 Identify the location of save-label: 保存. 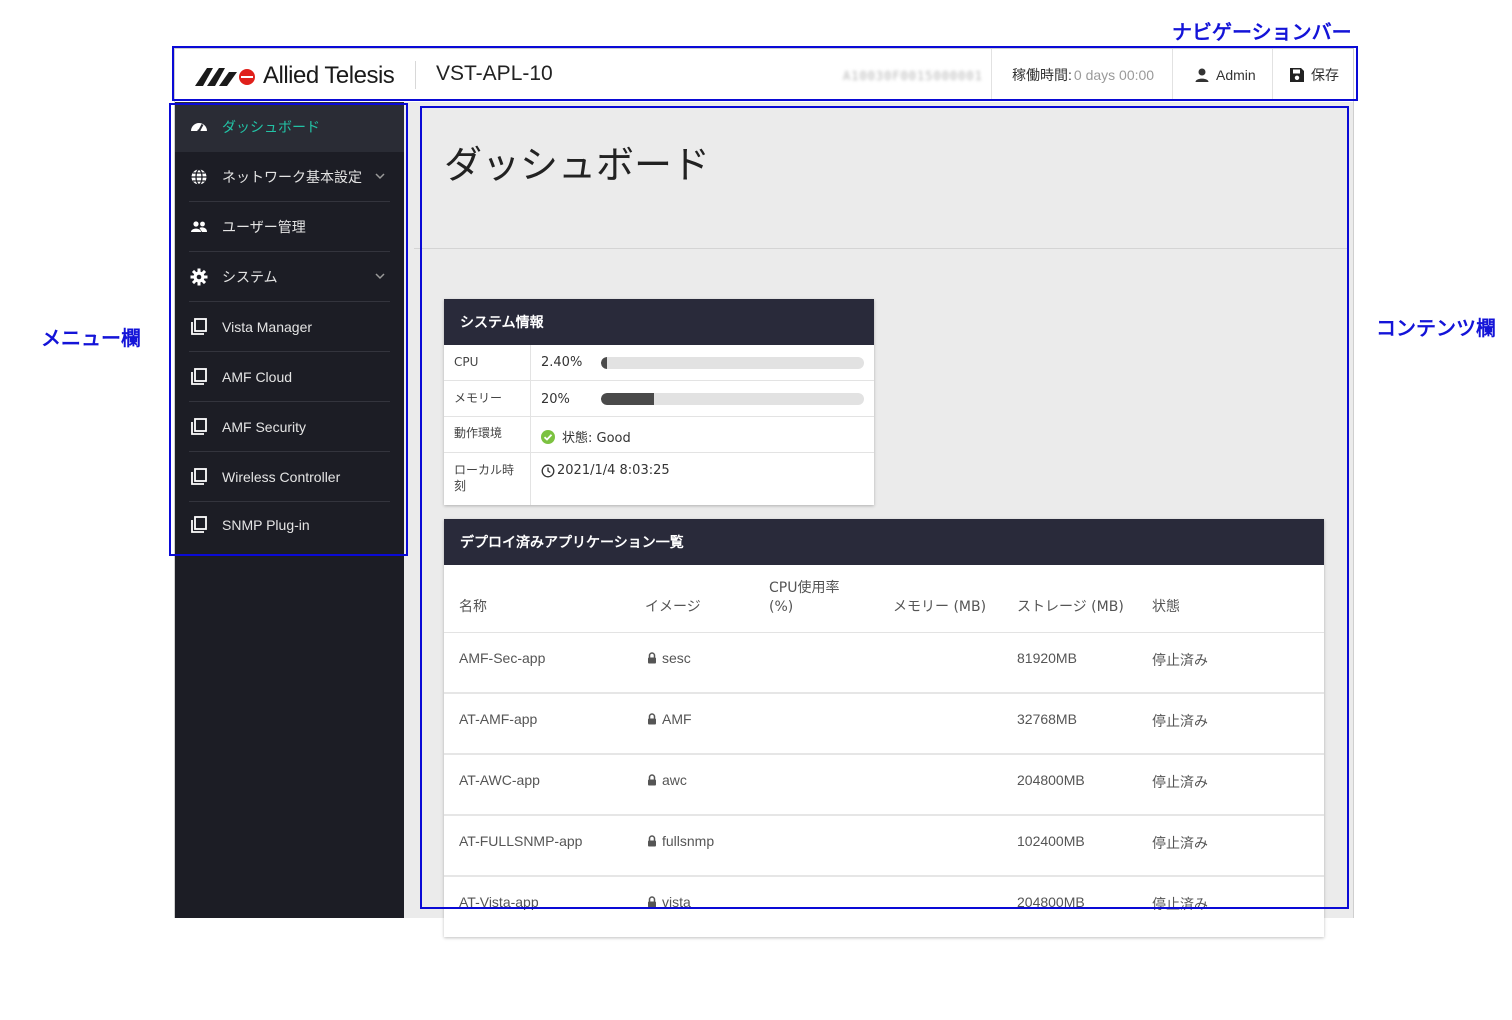
(1325, 75).